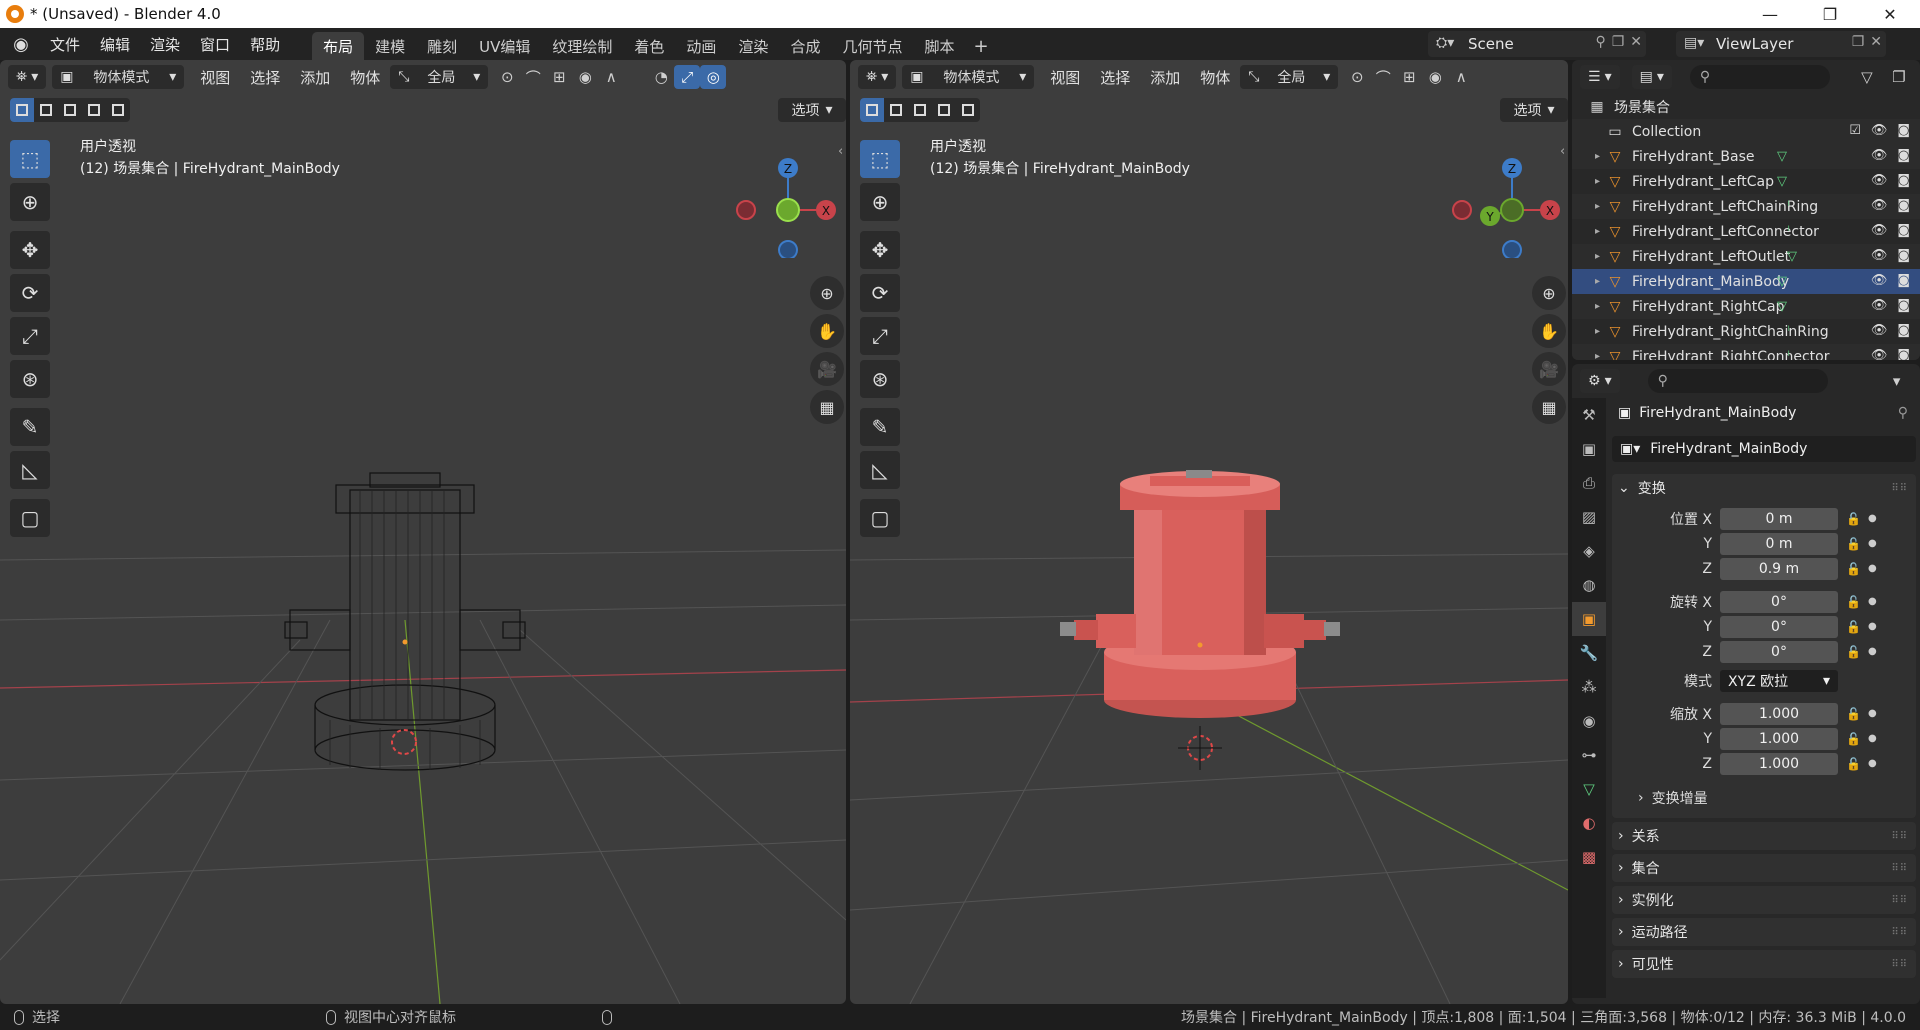 The width and height of the screenshot is (1920, 1030). I want to click on menu-edit: 编辑, so click(115, 44).